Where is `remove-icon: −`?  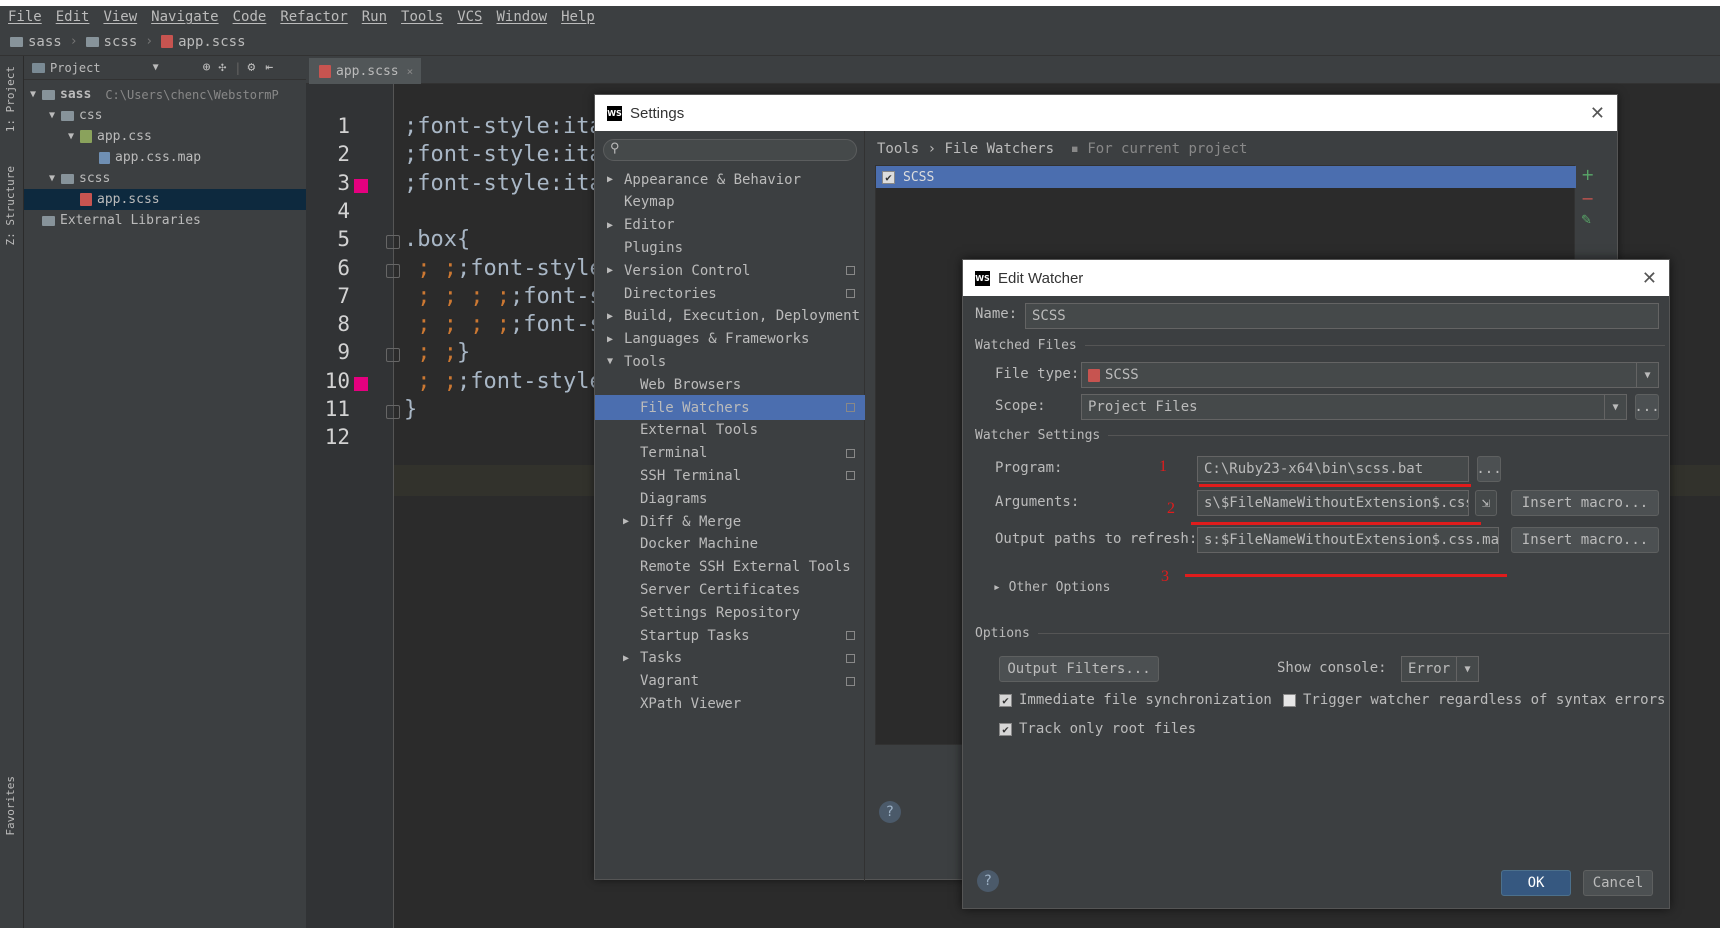 remove-icon: − is located at coordinates (1587, 198).